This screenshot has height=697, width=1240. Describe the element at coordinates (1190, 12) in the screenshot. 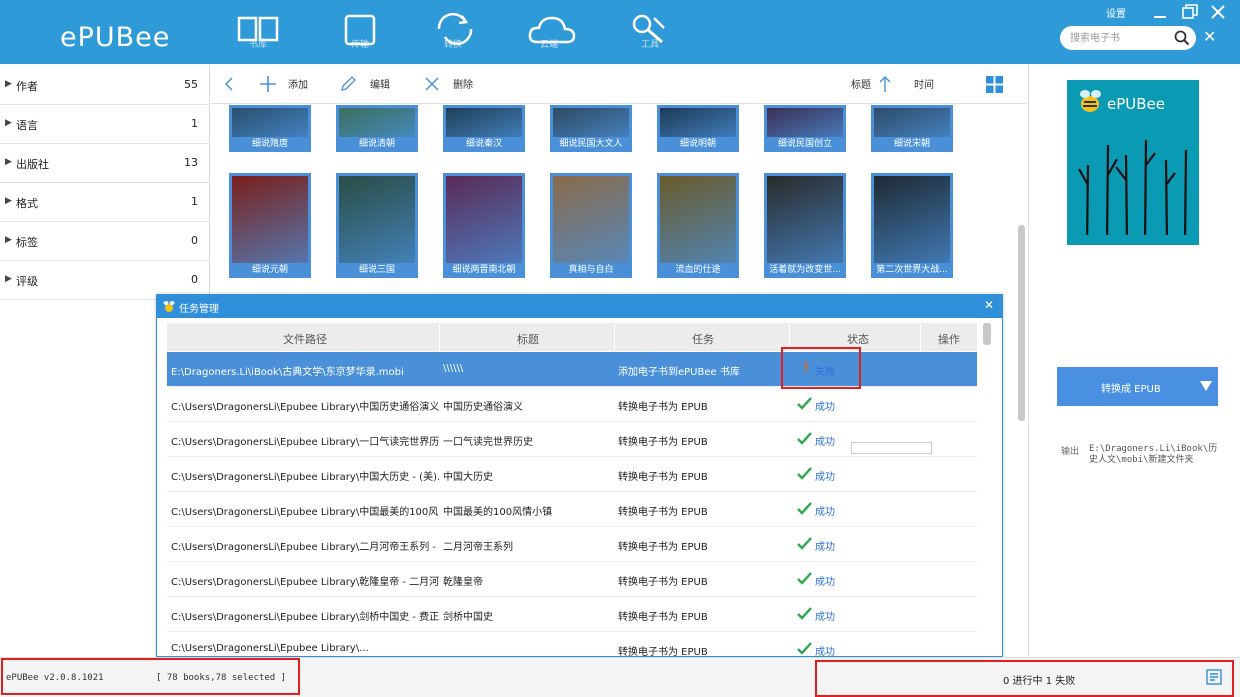

I see `restore-icon` at that location.